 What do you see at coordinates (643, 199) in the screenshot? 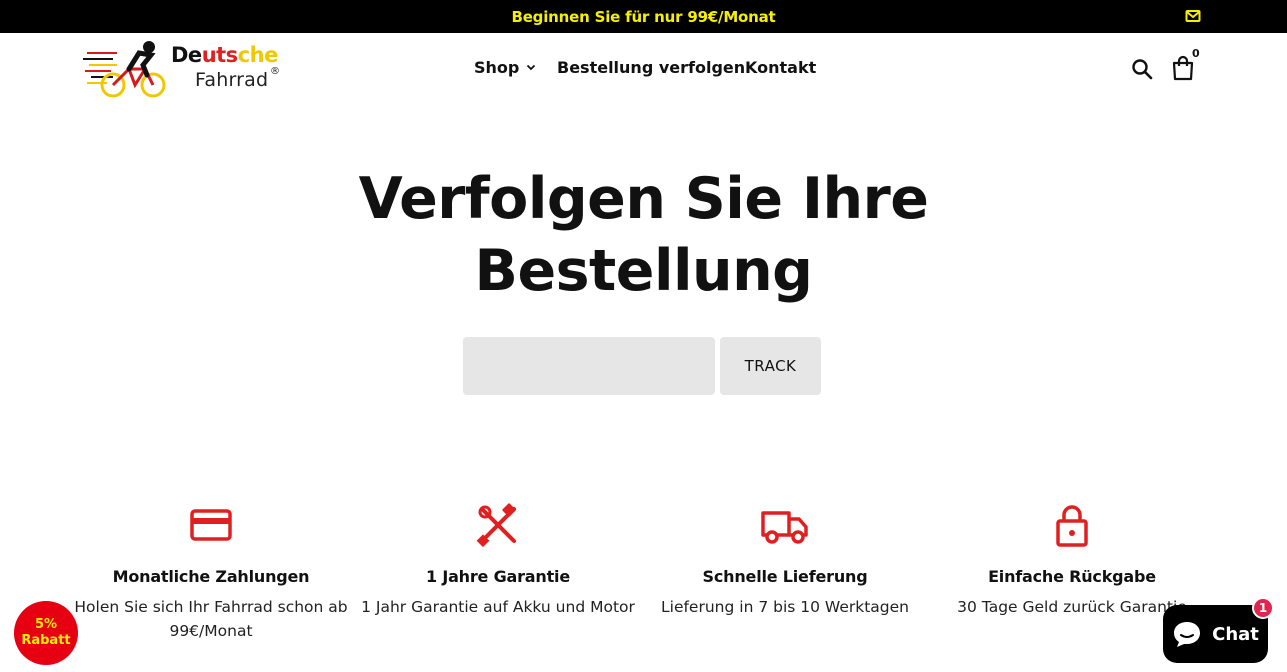
I see `page-title-line1: Verfolgen Sie Ihre` at bounding box center [643, 199].